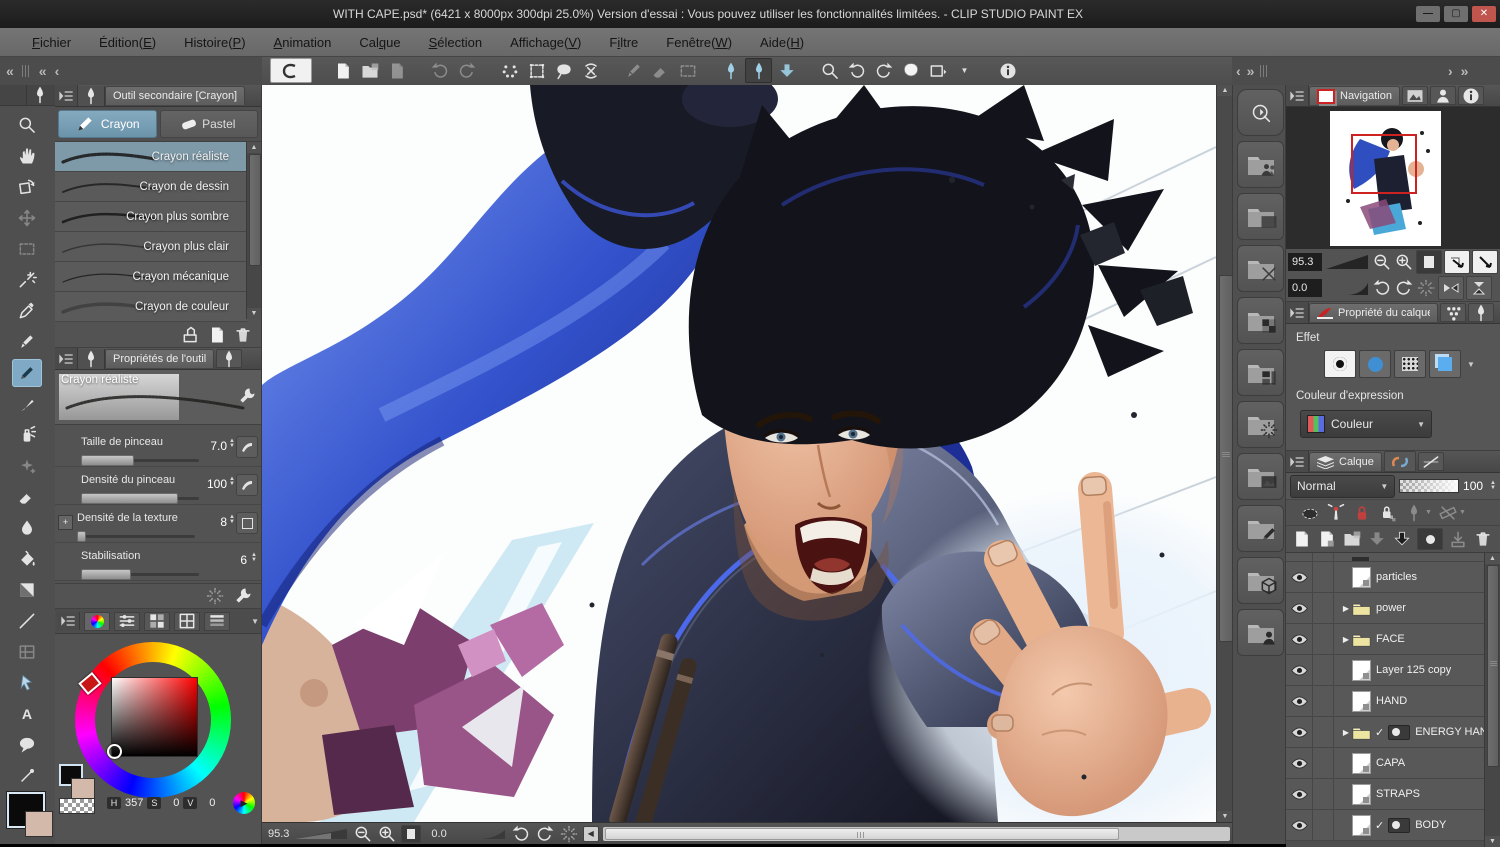 Image resolution: width=1500 pixels, height=847 pixels. What do you see at coordinates (151, 247) in the screenshot?
I see `brush-item-crayon-plus-clair: Crayon plus clair` at bounding box center [151, 247].